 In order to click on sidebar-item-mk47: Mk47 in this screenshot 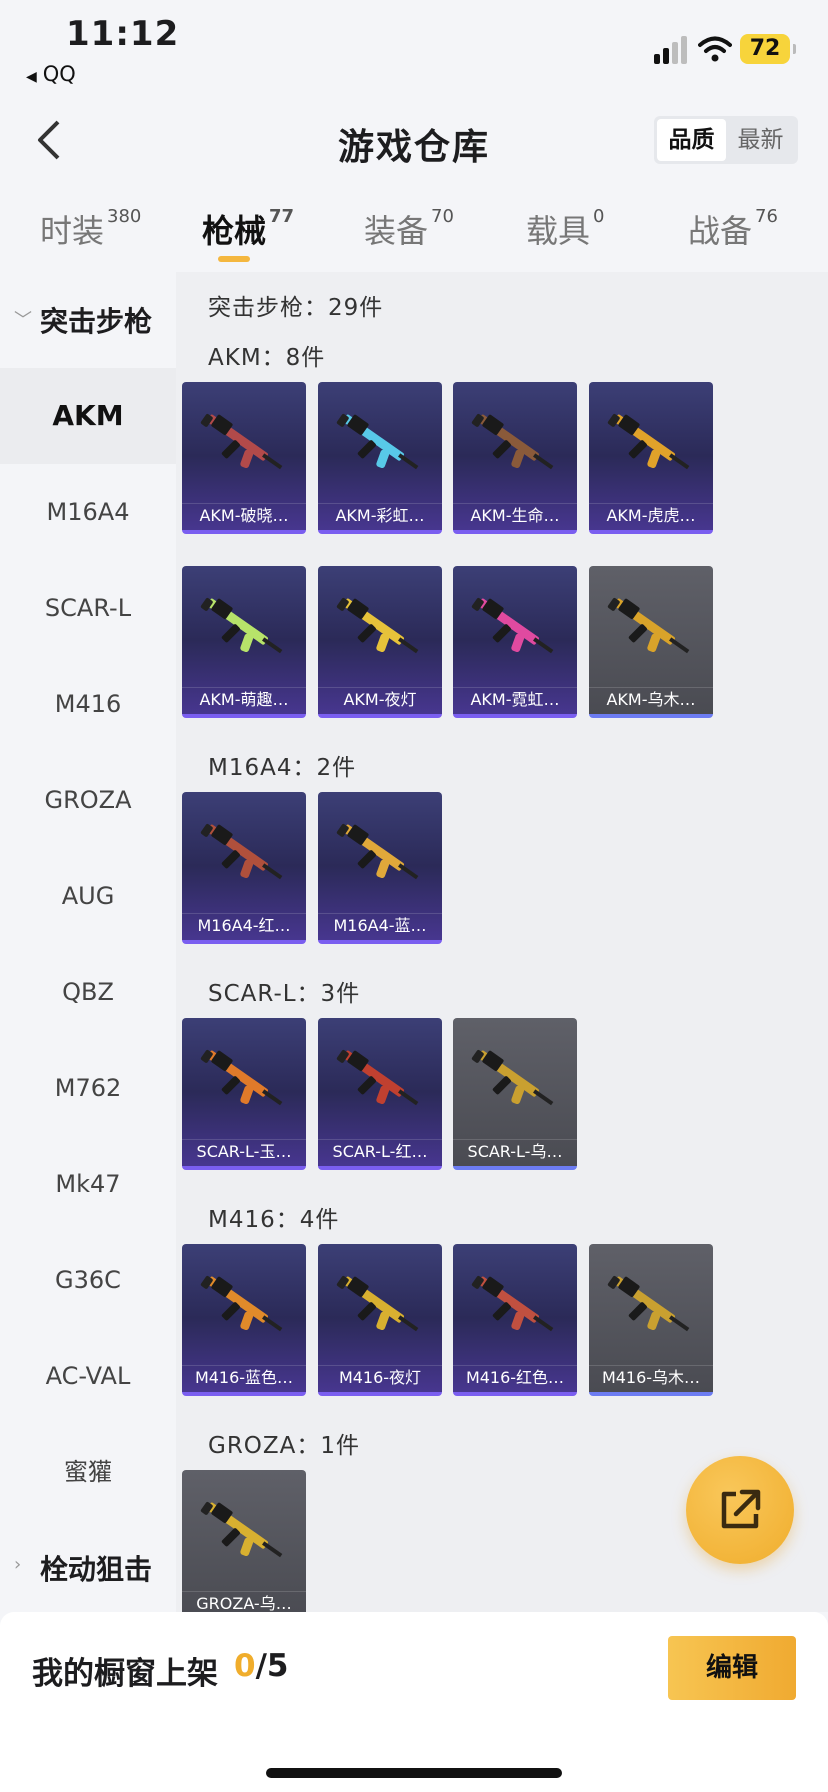, I will do `click(88, 1184)`.